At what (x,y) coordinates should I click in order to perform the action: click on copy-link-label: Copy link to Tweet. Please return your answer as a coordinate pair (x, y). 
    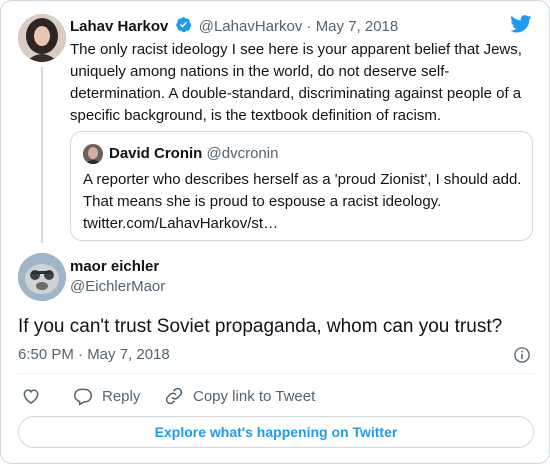
    Looking at the image, I should click on (254, 396).